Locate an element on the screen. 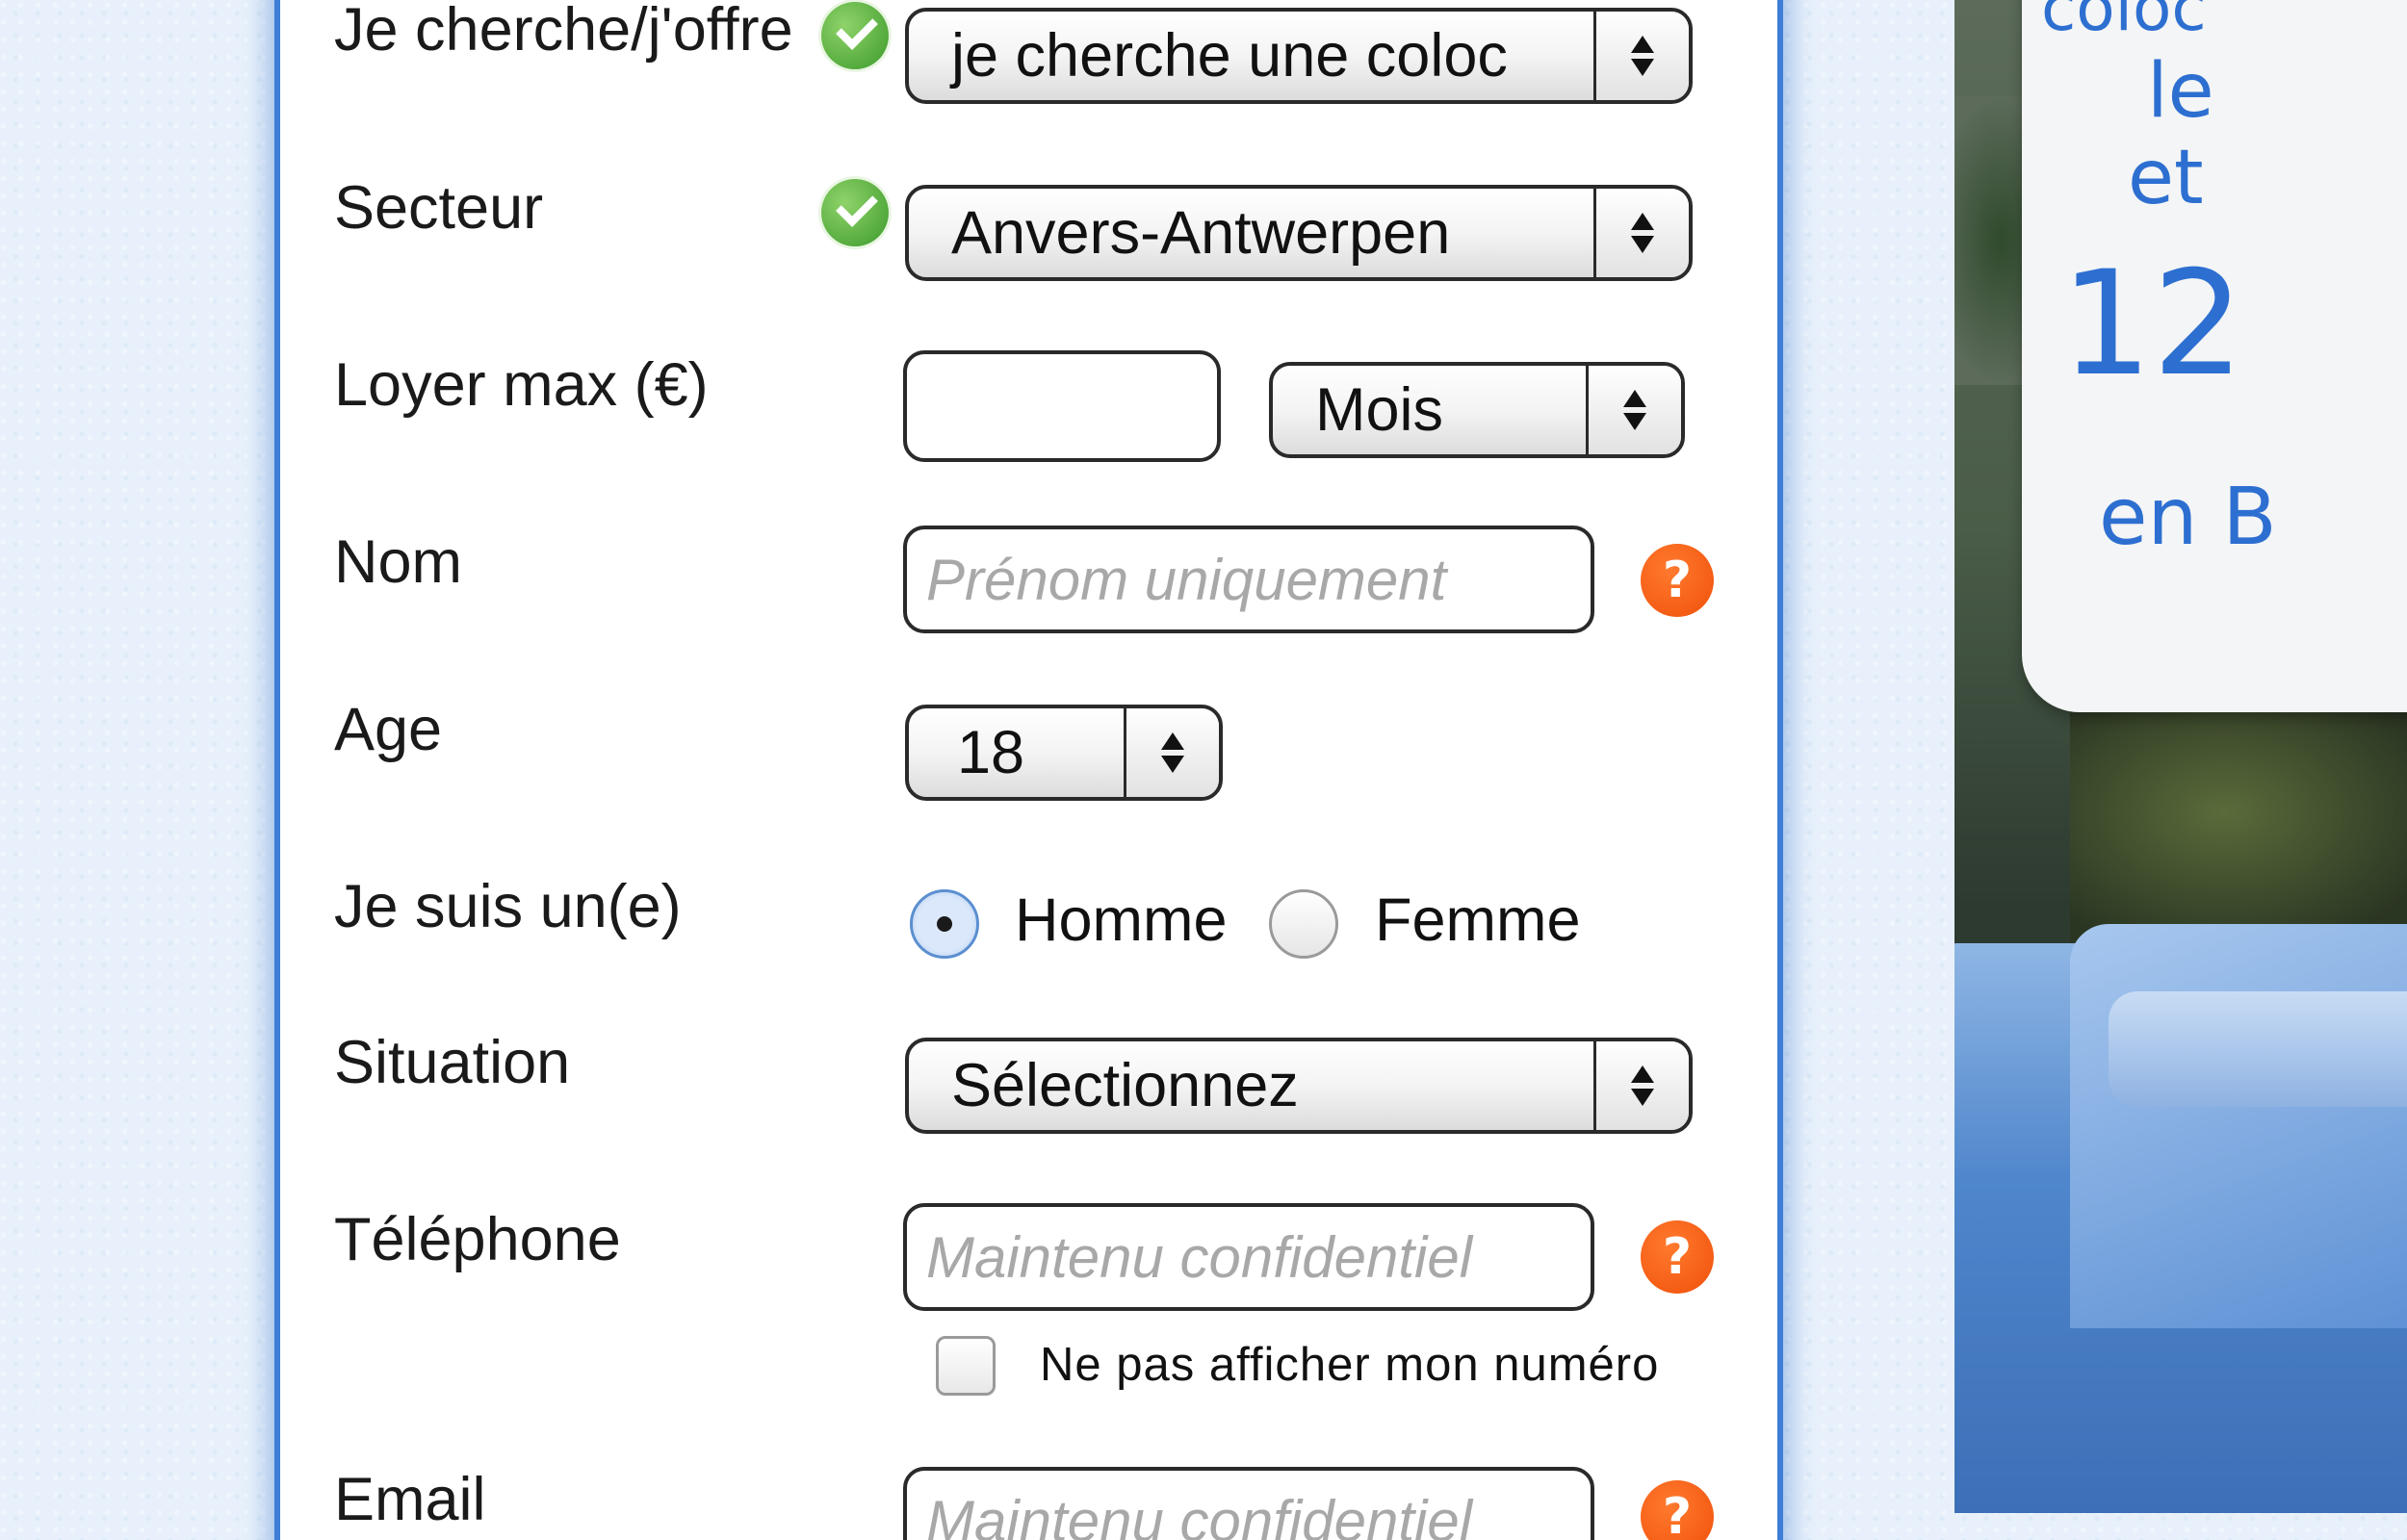 Image resolution: width=2407 pixels, height=1540 pixels. hide-number-checkbox is located at coordinates (966, 1366).